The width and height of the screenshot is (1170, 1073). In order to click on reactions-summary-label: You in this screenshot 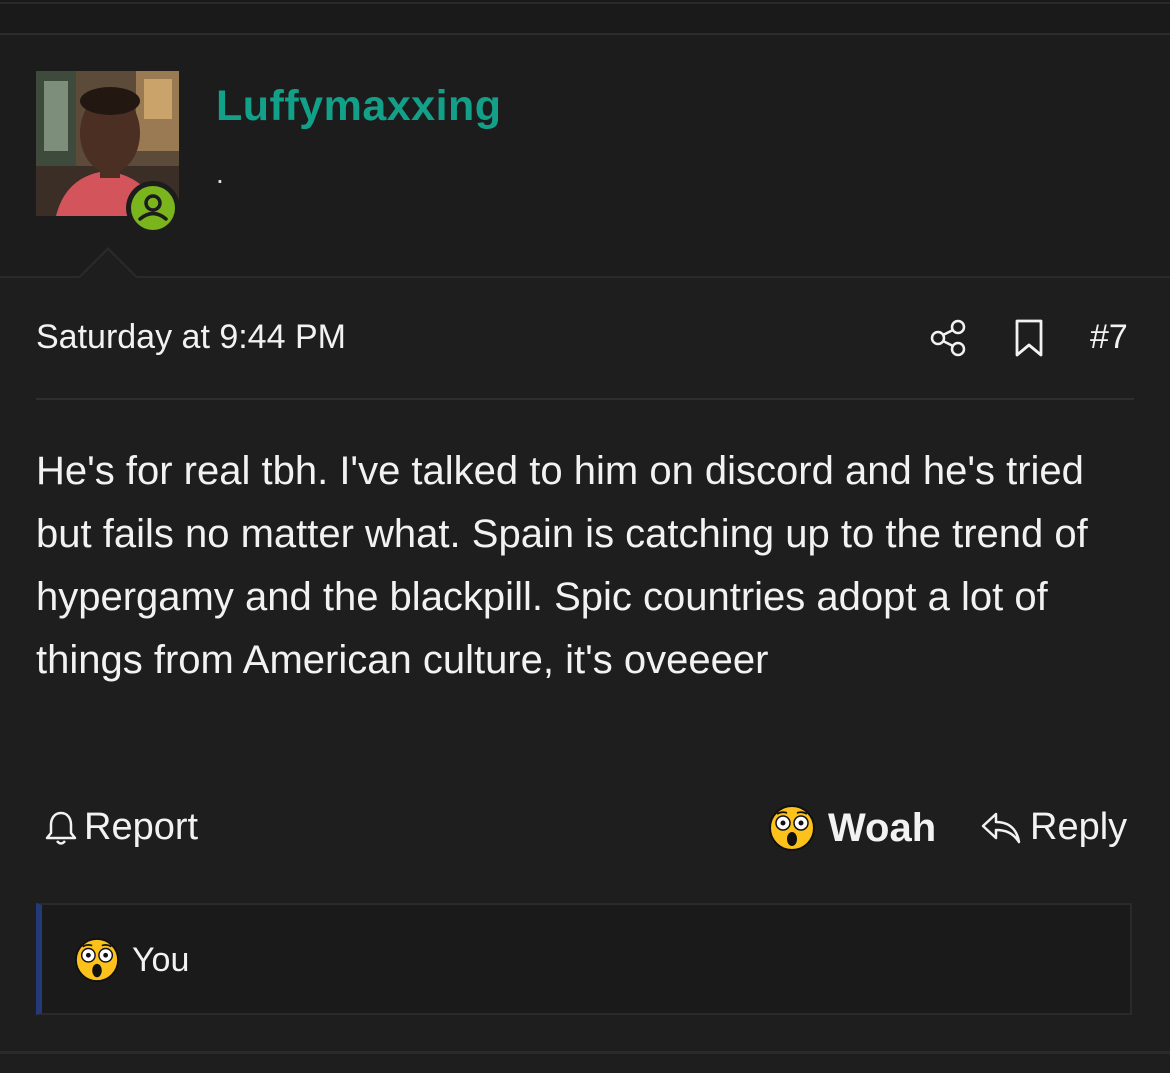, I will do `click(161, 959)`.